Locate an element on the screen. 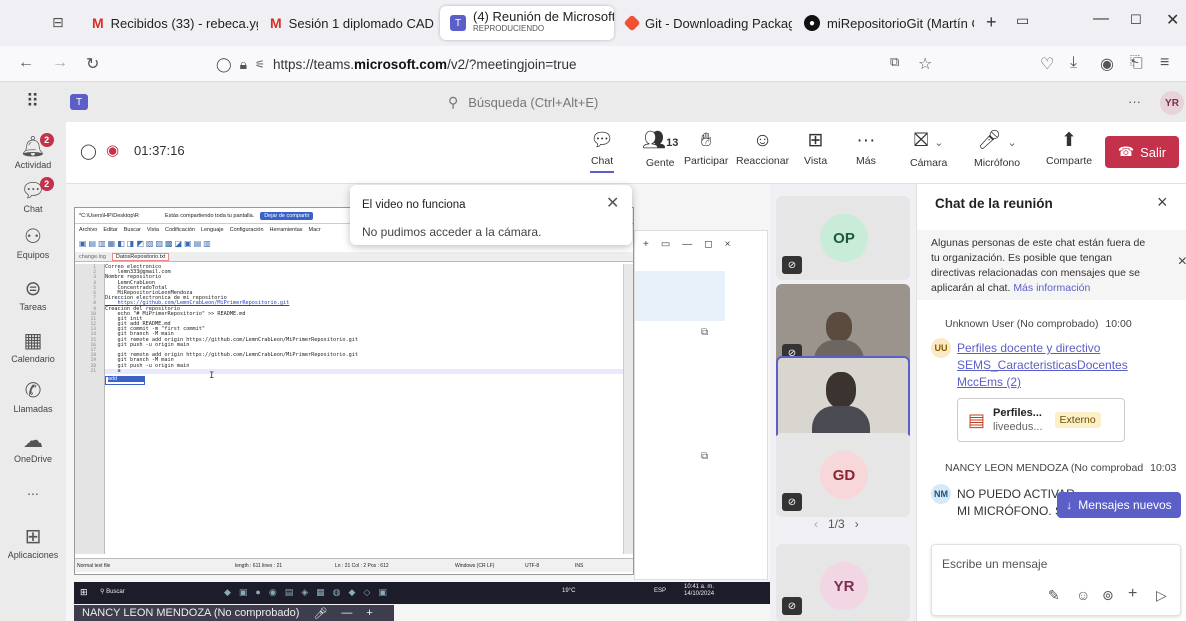  autocomplete-popup: add is located at coordinates (125, 380).